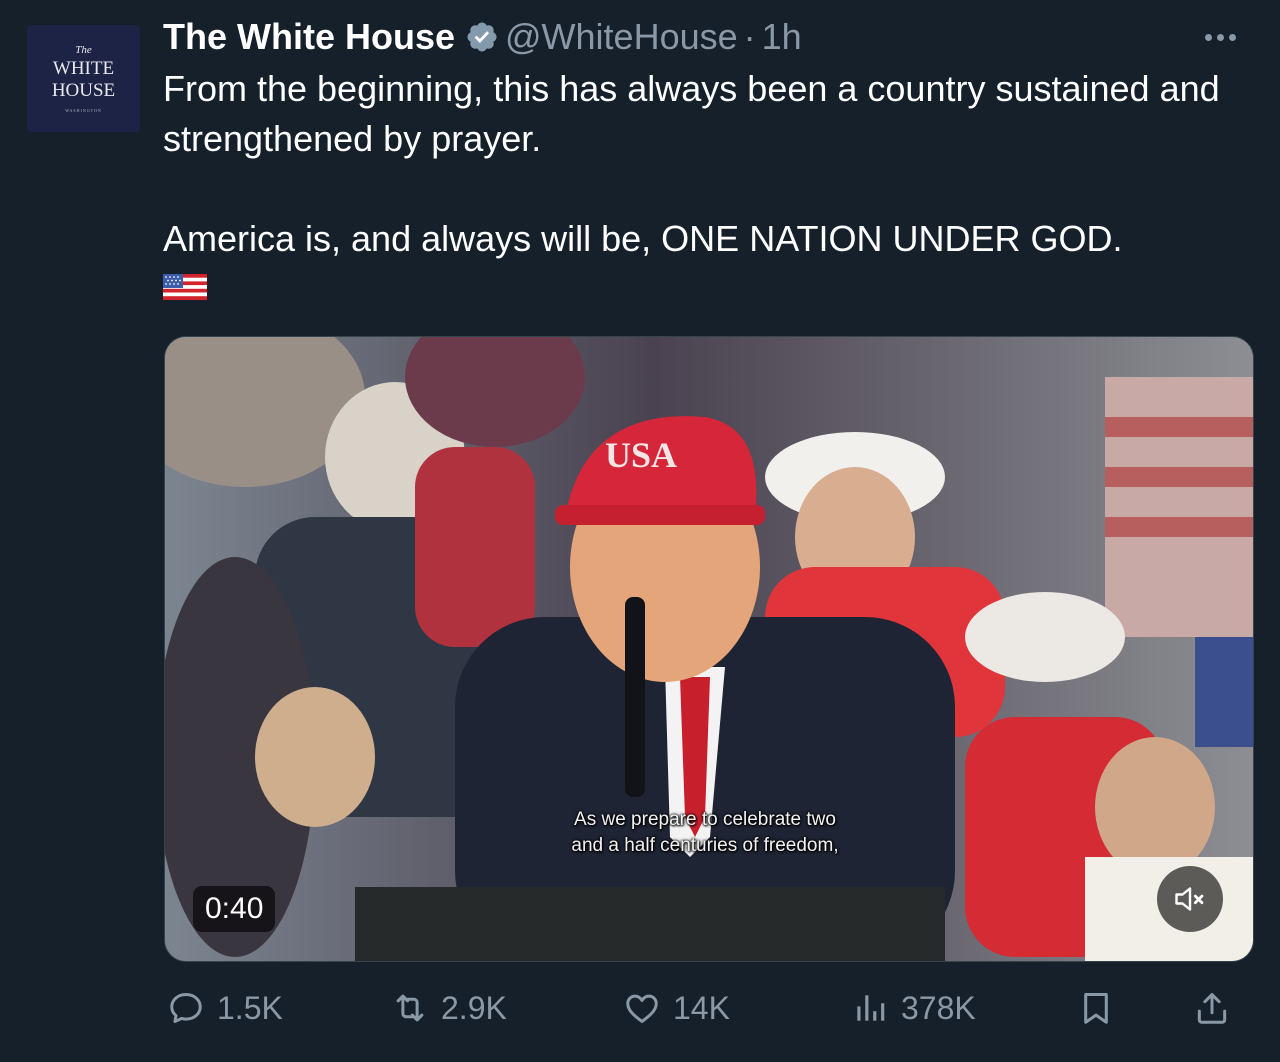 This screenshot has width=1280, height=1062. I want to click on repost-button: 2.9K, so click(449, 1008).